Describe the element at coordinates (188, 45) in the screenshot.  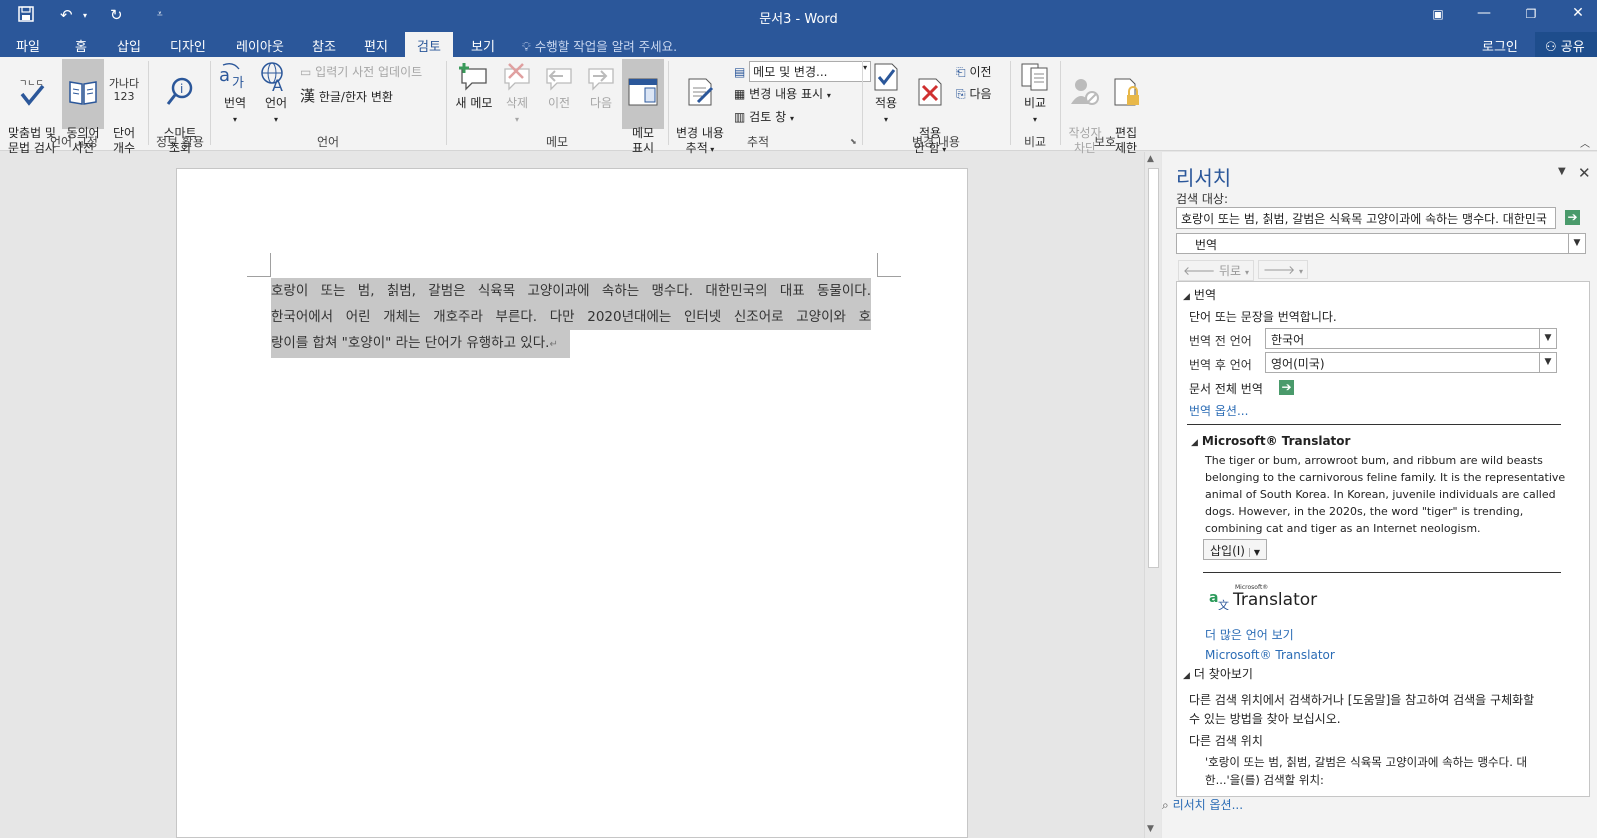
I see `tab-design: 디자인` at that location.